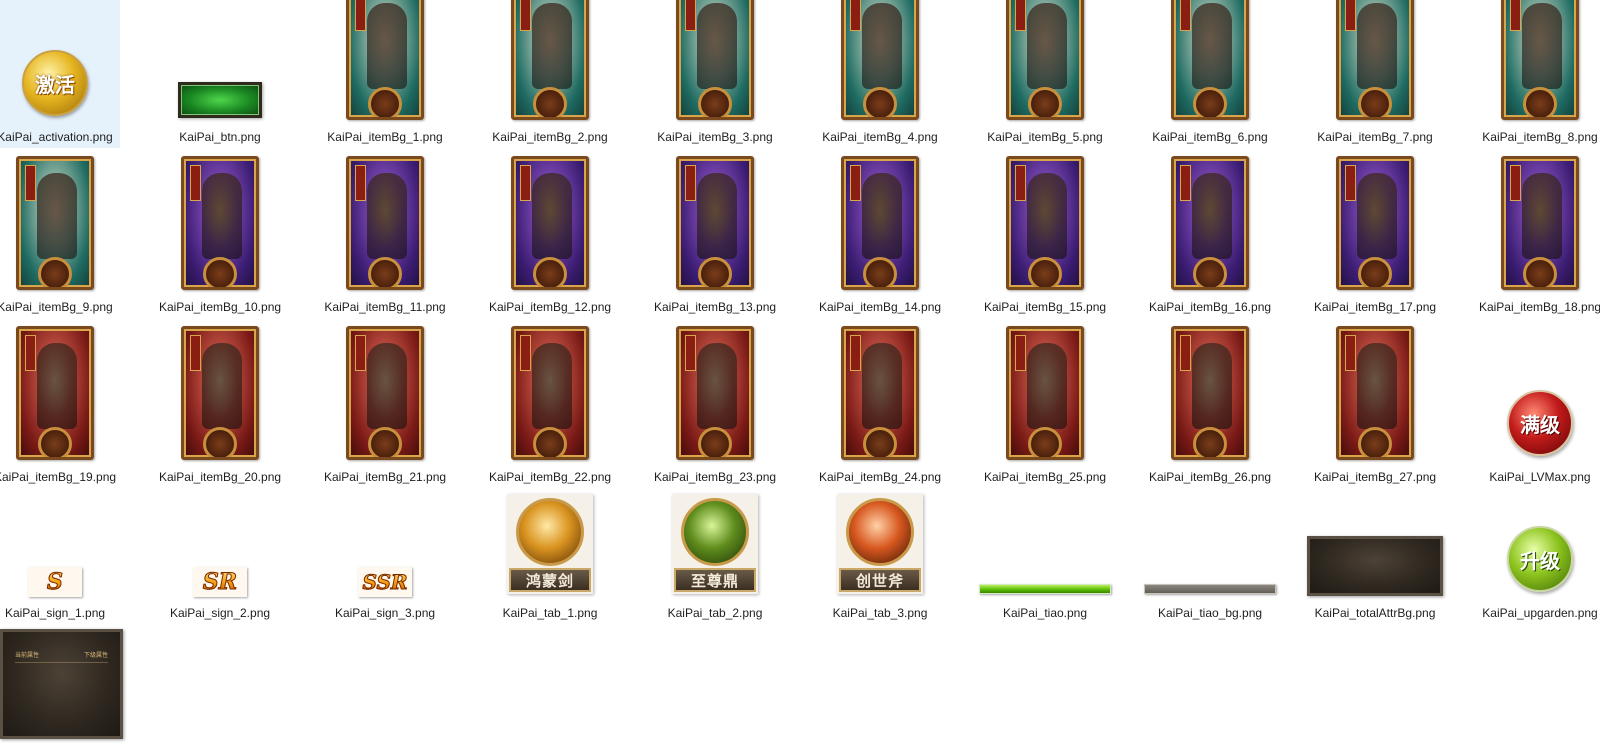  I want to click on file-name-label: KaiPai_itemBg_3.png, so click(715, 137).